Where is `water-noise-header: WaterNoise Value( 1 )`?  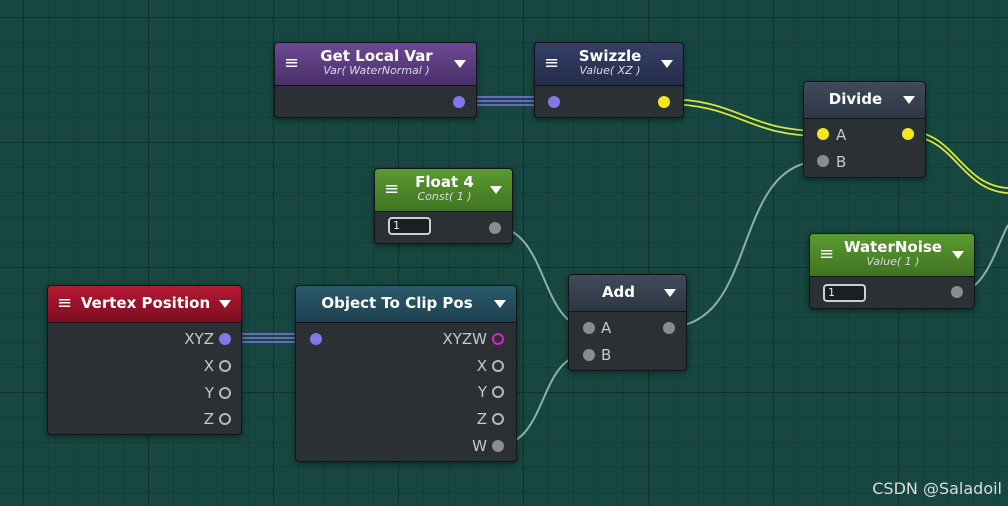
water-noise-header: WaterNoise Value( 1 ) is located at coordinates (892, 255).